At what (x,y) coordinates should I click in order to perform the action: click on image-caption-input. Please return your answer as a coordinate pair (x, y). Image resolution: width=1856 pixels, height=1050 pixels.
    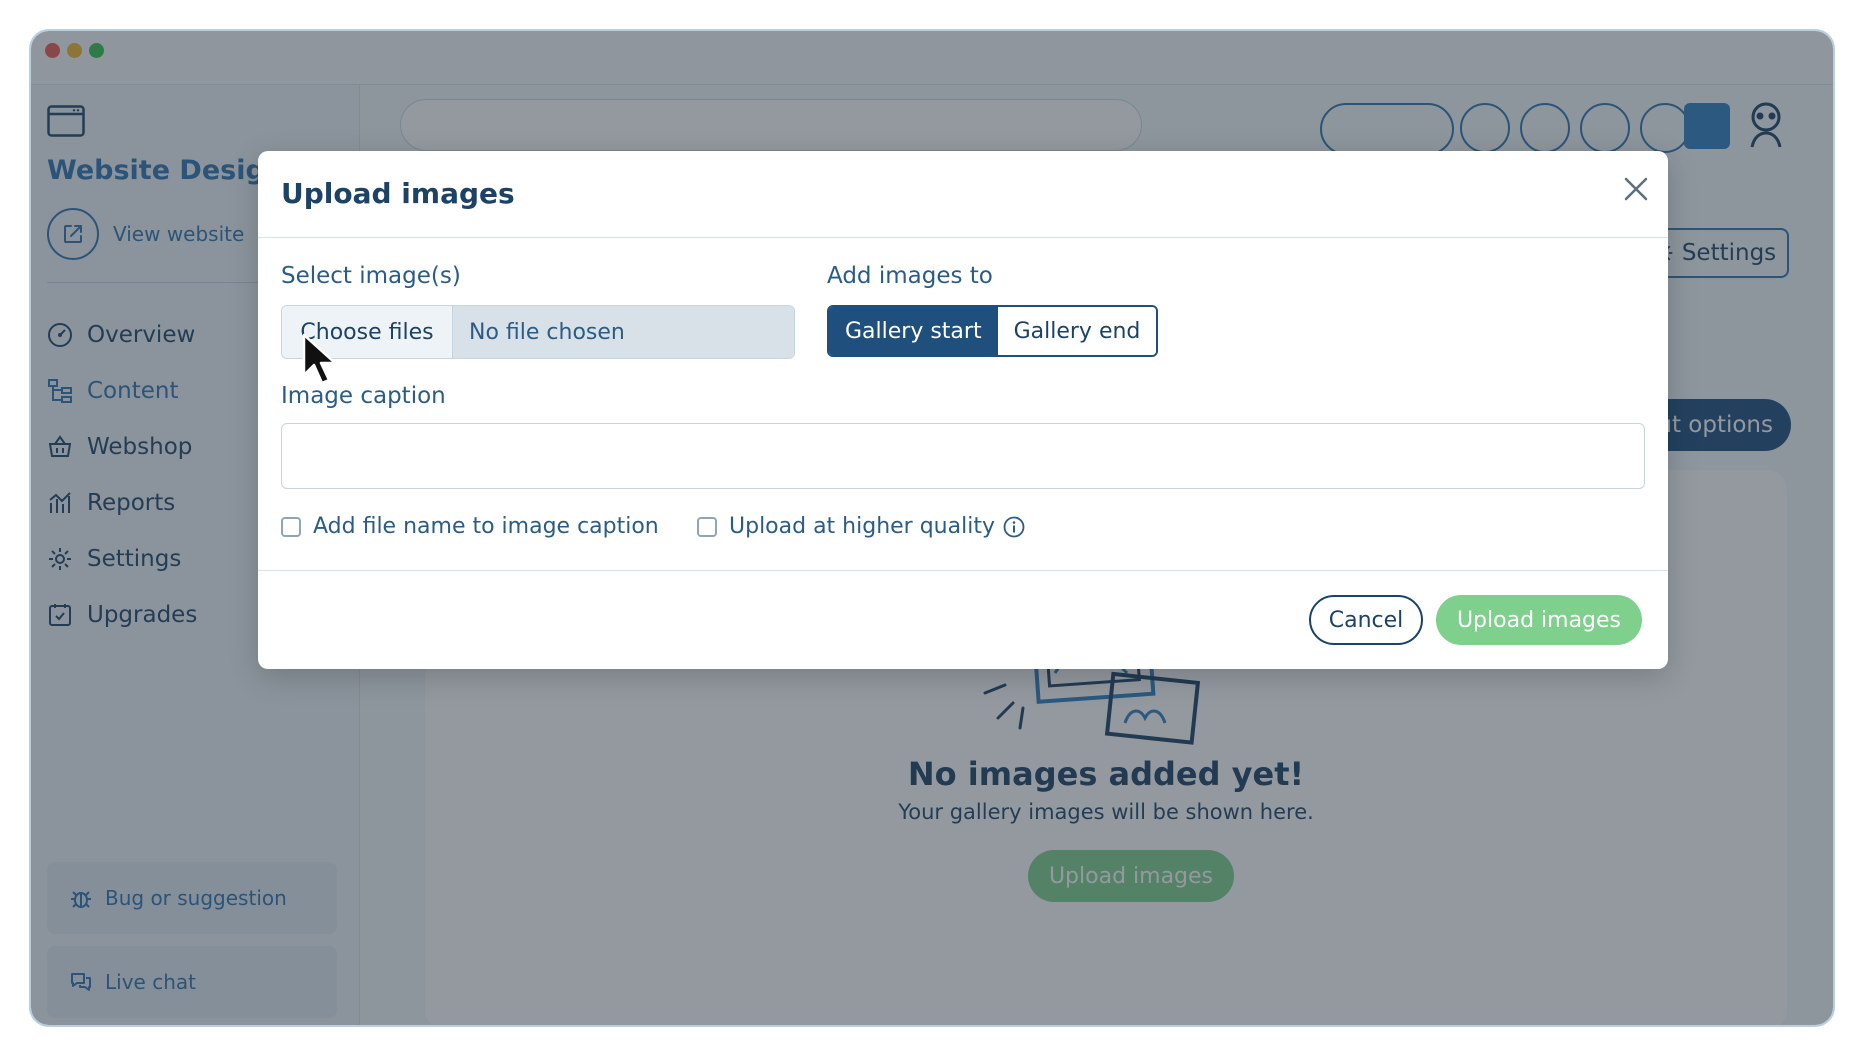
    Looking at the image, I should click on (963, 456).